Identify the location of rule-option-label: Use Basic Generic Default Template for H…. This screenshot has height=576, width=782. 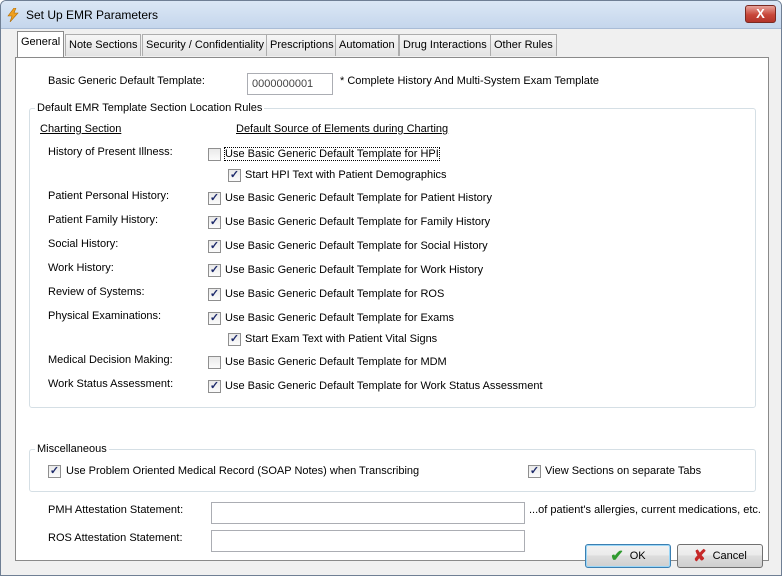
(332, 154).